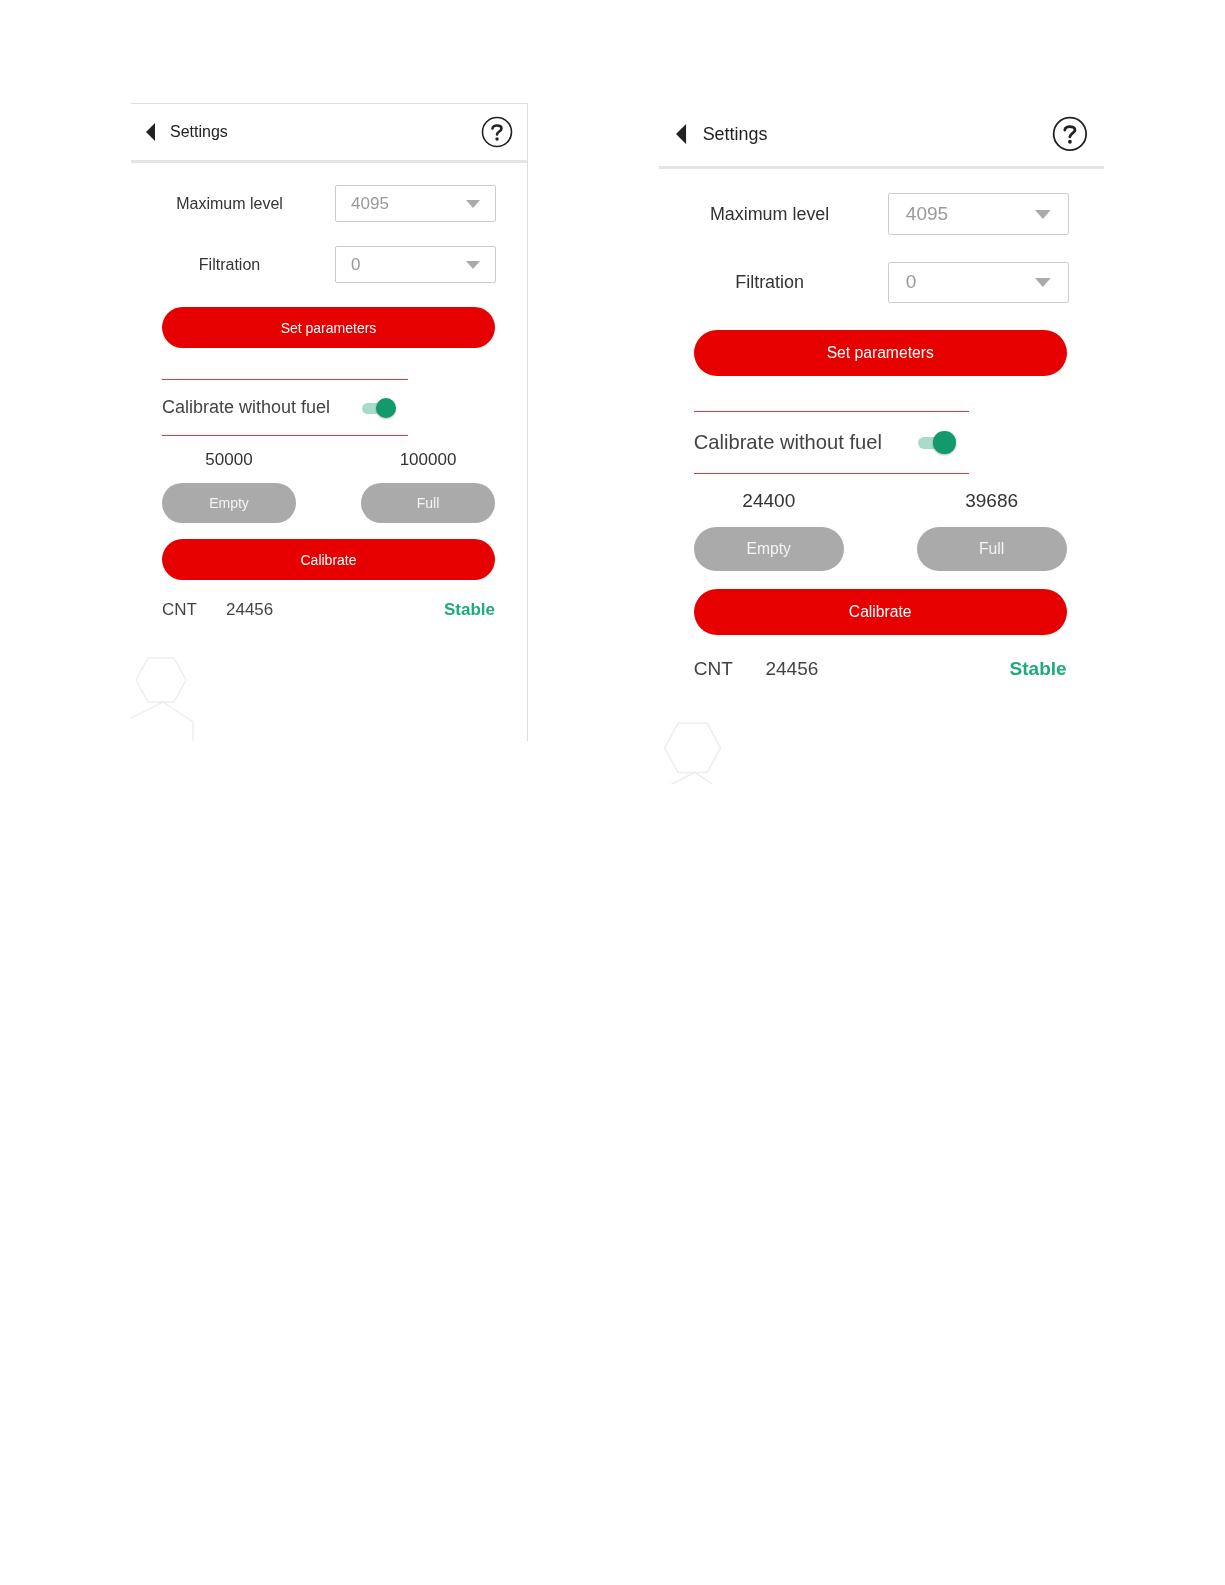 This screenshot has height=1585, width=1225. I want to click on reading-value: 39686, so click(992, 501).